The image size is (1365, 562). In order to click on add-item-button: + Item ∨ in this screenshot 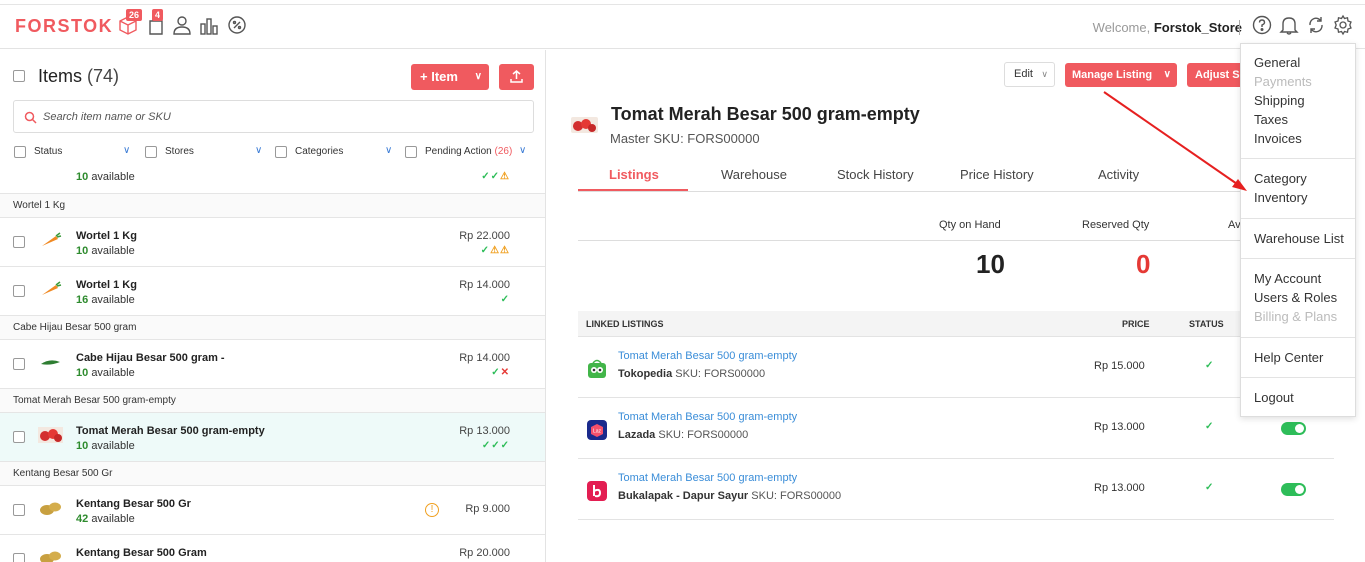, I will do `click(450, 77)`.